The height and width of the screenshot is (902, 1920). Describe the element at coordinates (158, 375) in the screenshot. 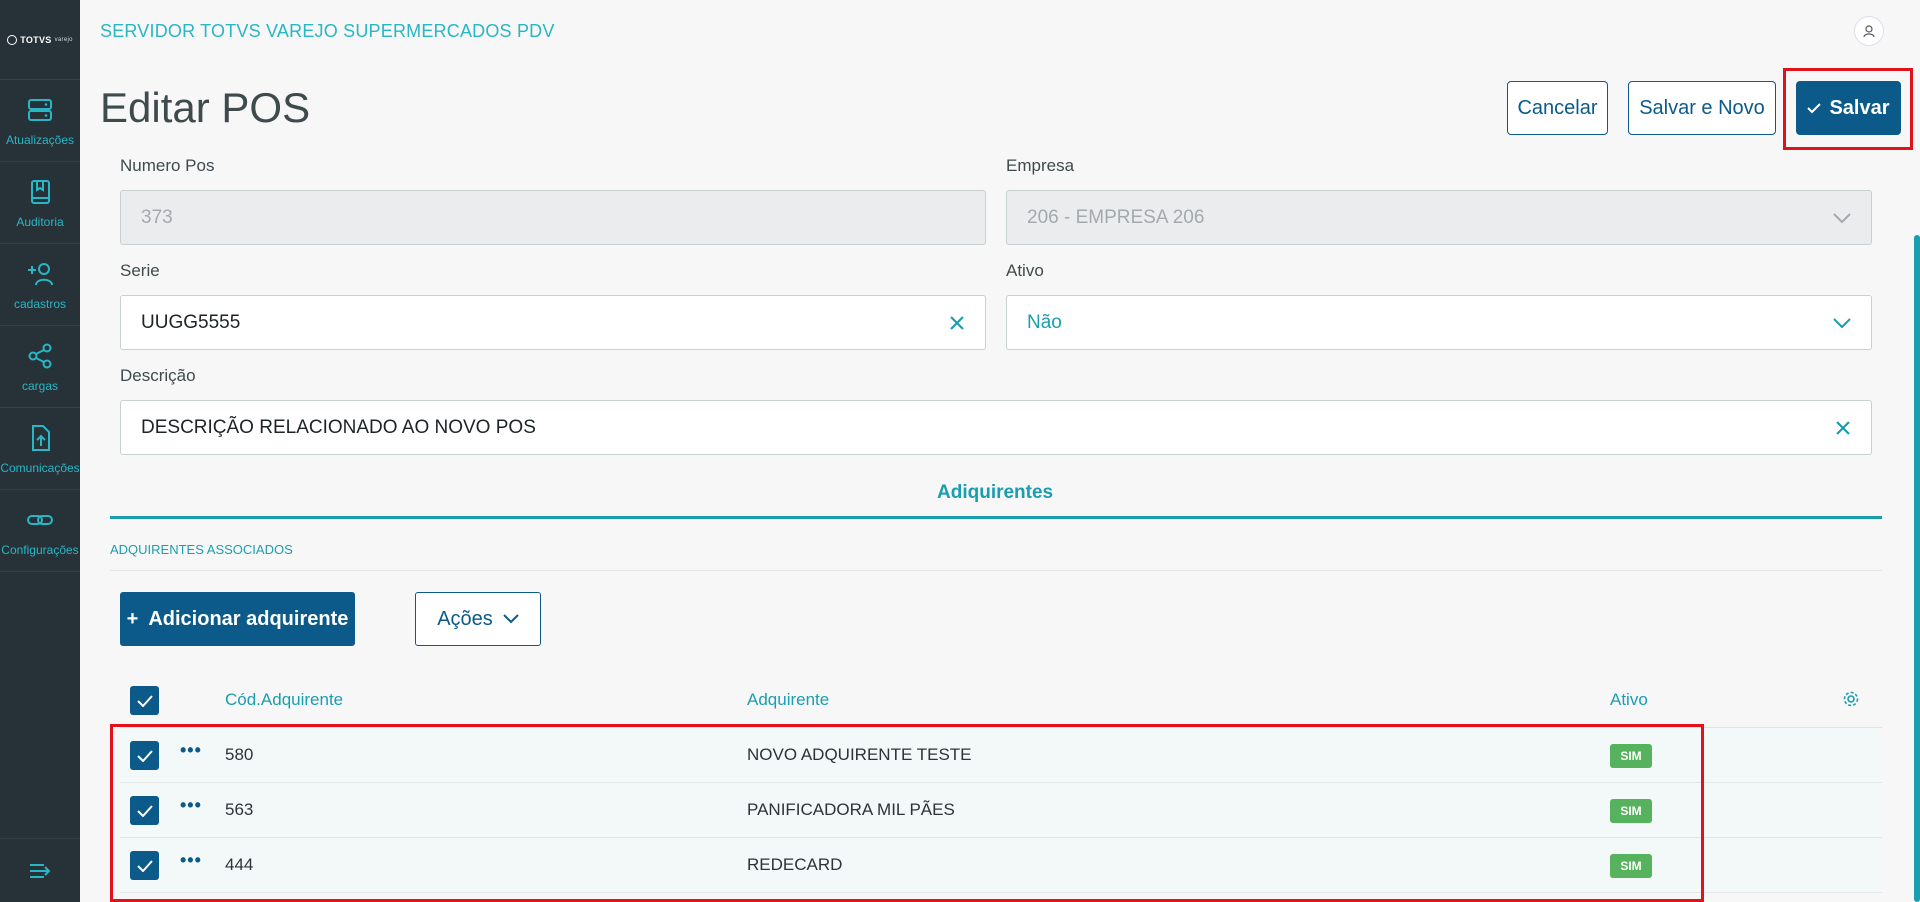

I see `descricao-label: Descrição` at that location.